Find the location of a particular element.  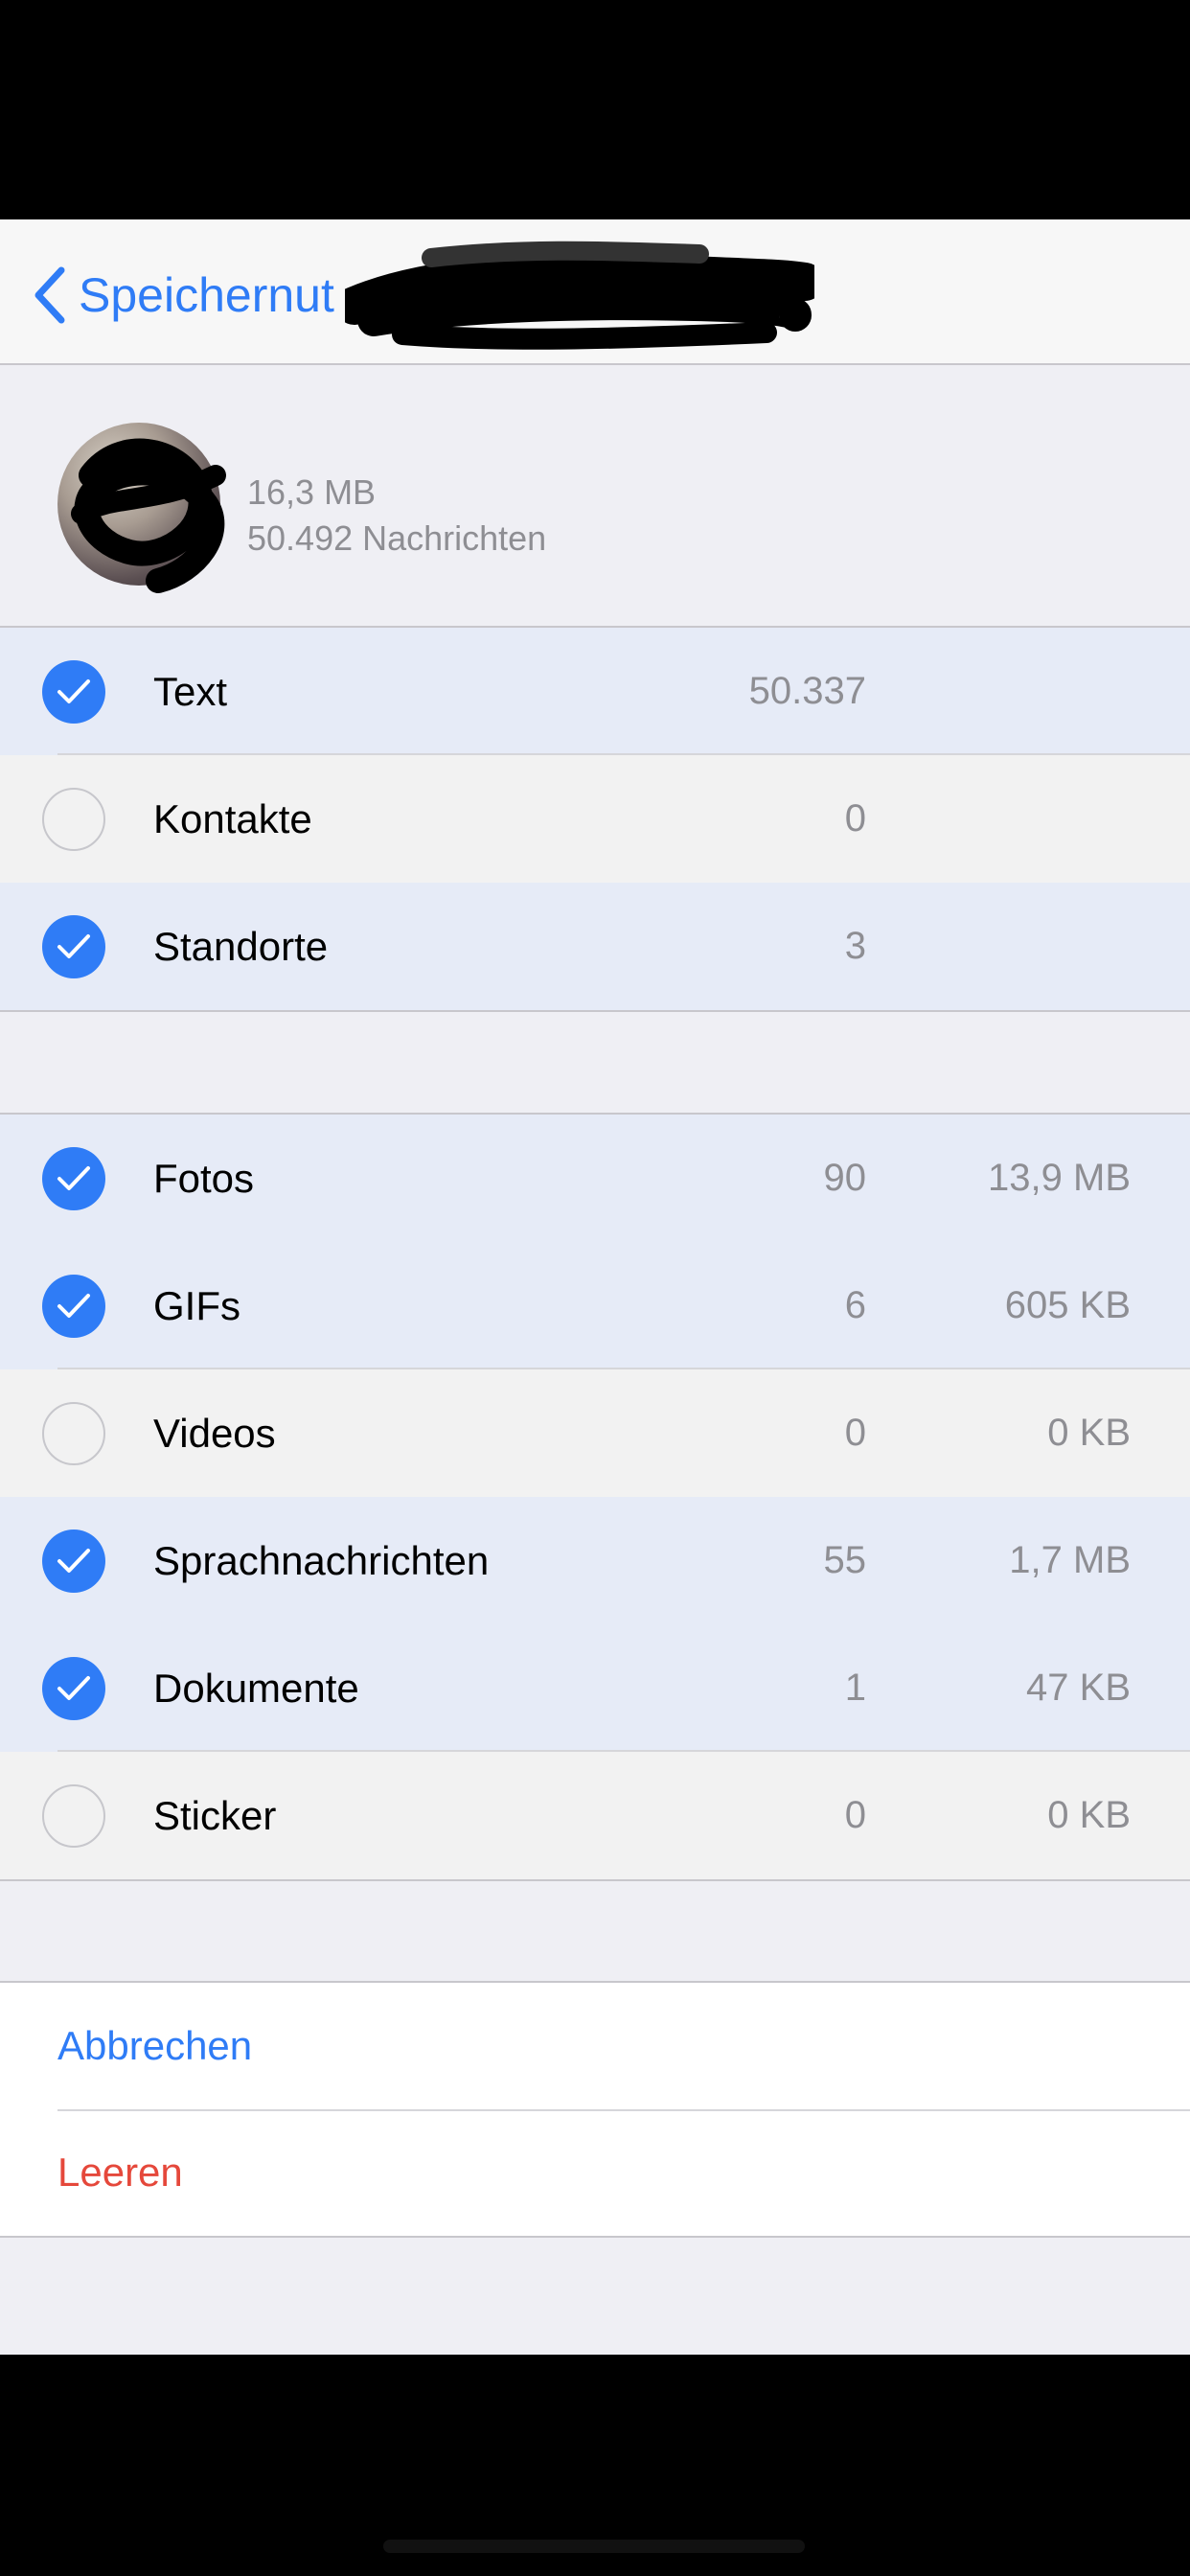

category-count: 55 is located at coordinates (845, 1560).